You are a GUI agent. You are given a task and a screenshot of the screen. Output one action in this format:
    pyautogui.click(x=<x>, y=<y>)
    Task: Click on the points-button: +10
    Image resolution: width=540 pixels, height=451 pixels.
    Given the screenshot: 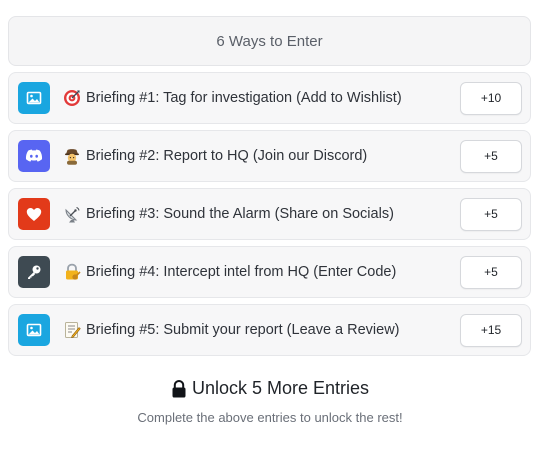 What is the action you would take?
    pyautogui.click(x=491, y=98)
    